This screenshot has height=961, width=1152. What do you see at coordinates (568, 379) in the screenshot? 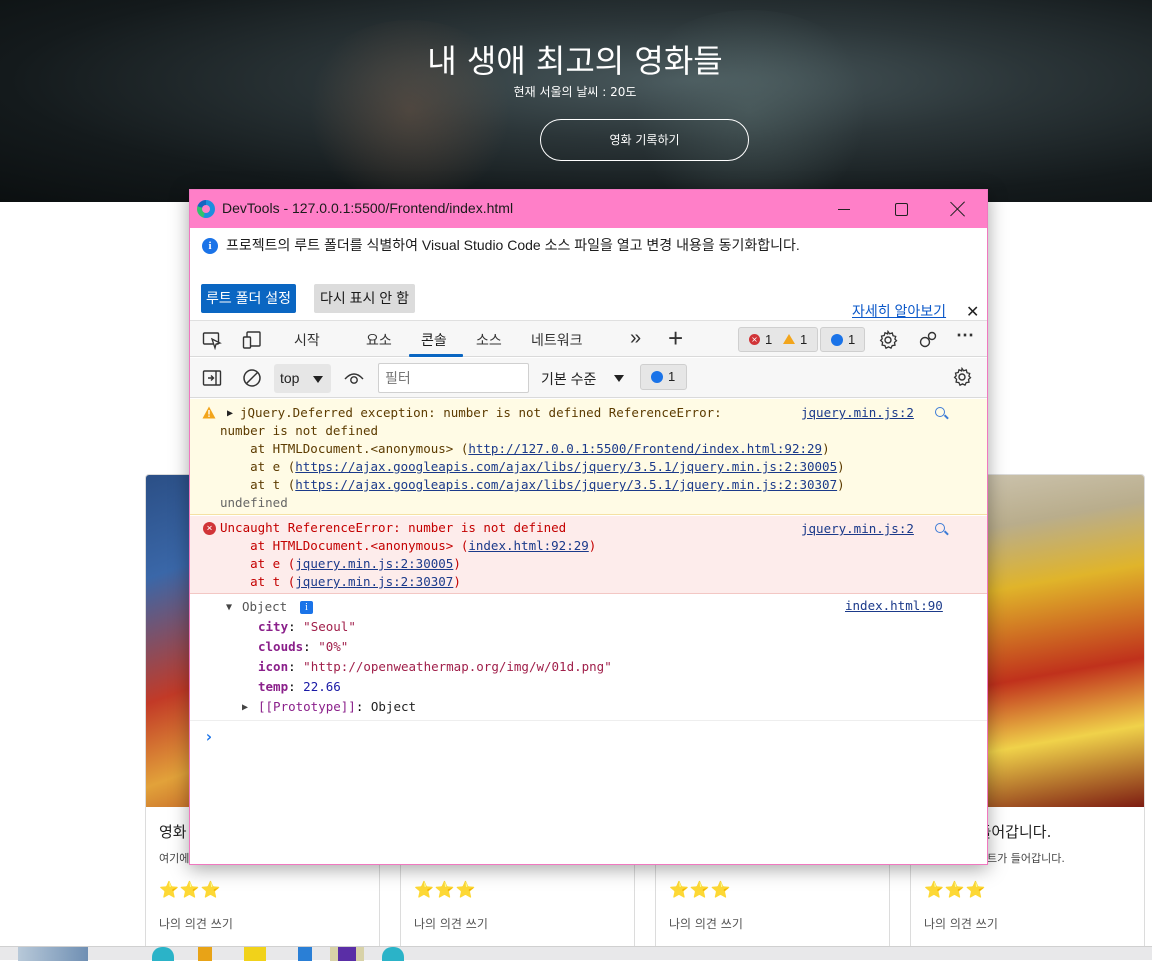
I see `log-level-select: 기본 수준` at bounding box center [568, 379].